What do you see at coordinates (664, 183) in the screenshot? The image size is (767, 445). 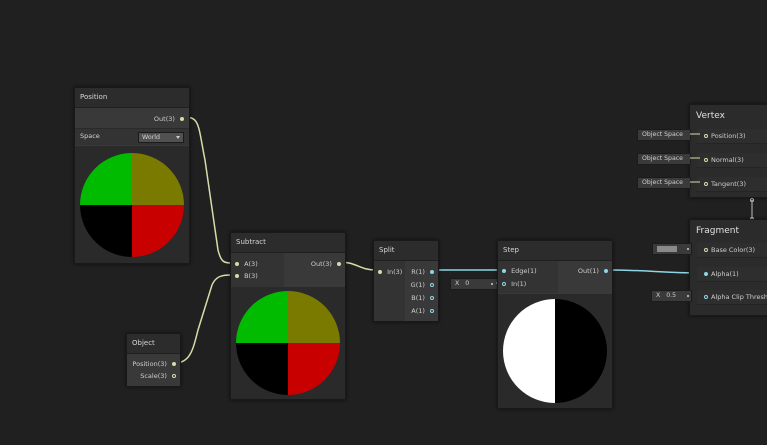 I see `vertex-tangent-space-pill: Object Space` at bounding box center [664, 183].